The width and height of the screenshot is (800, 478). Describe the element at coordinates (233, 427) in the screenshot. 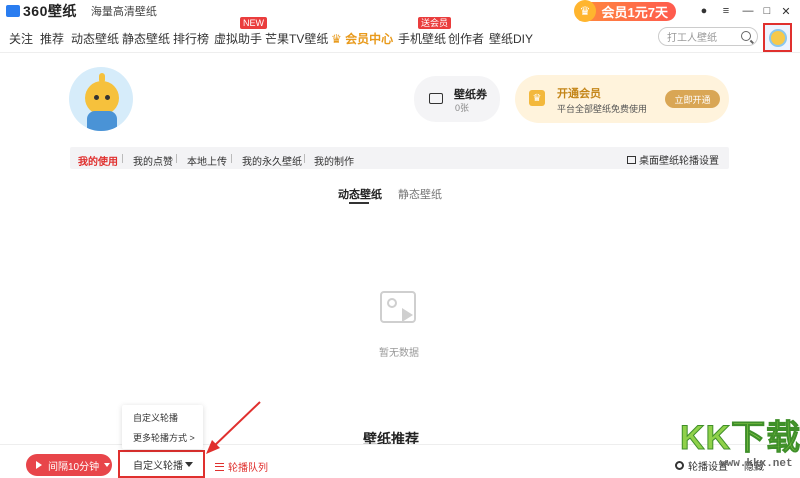

I see `annotation-arrow` at that location.